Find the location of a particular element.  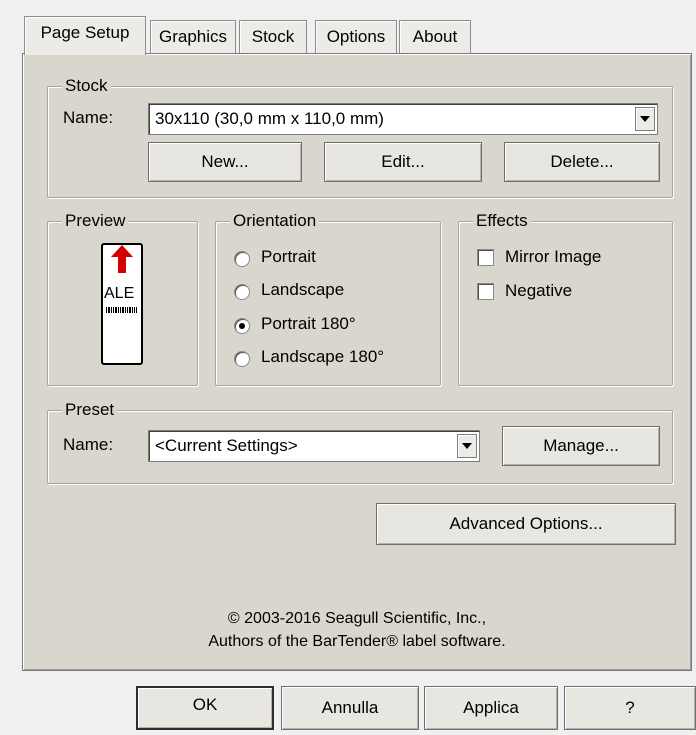

label-preview: ALE is located at coordinates (122, 304).